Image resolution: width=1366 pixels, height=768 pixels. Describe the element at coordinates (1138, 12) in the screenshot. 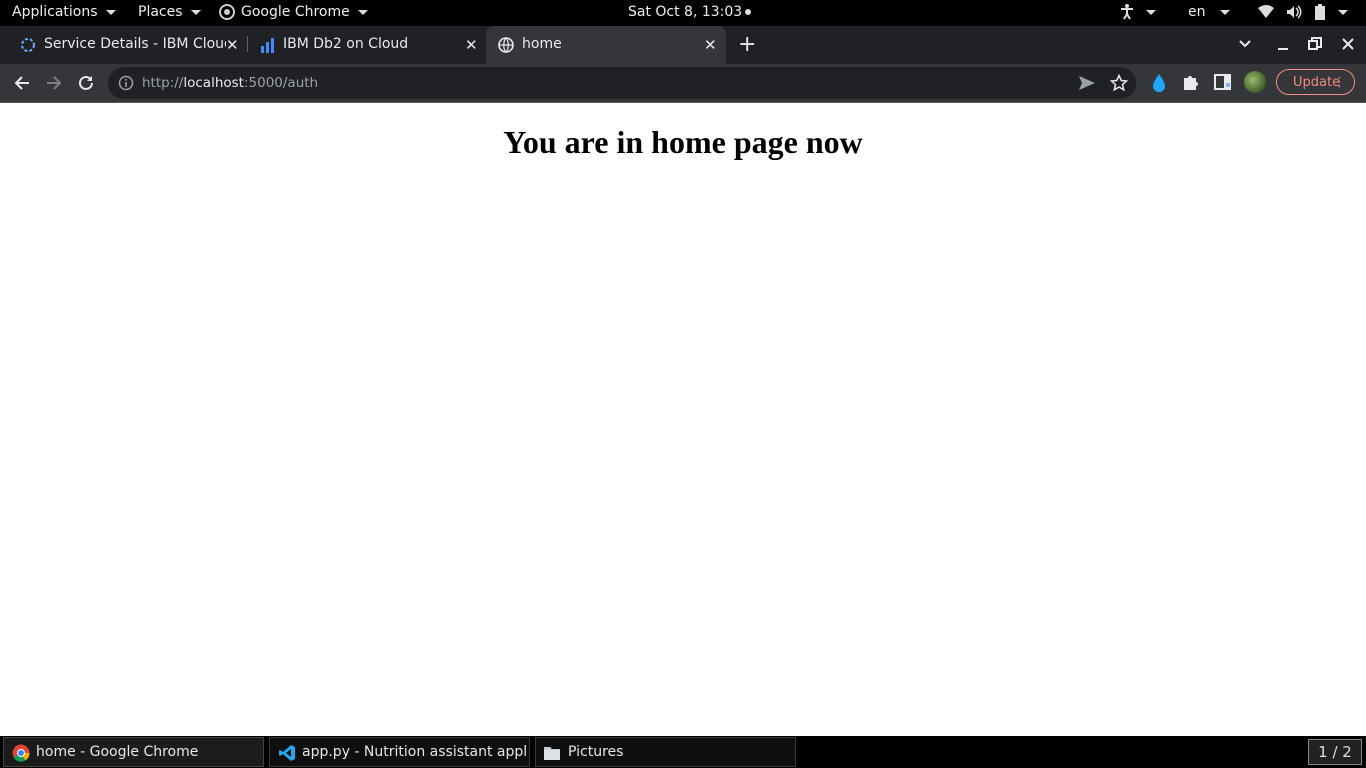

I see `accessibility-menu` at that location.